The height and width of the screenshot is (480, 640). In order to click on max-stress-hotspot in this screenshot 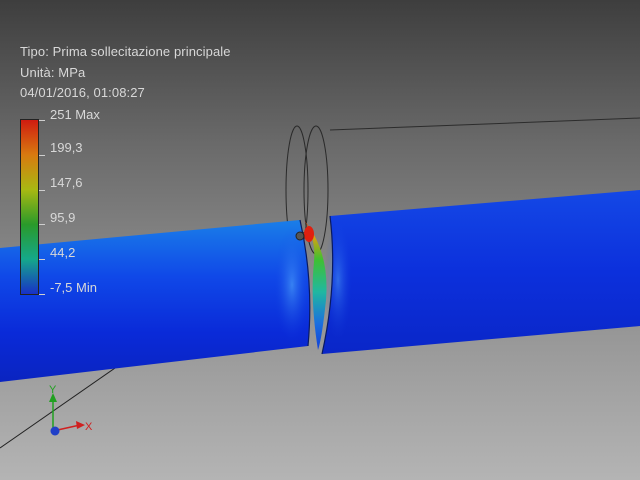, I will do `click(309, 234)`.